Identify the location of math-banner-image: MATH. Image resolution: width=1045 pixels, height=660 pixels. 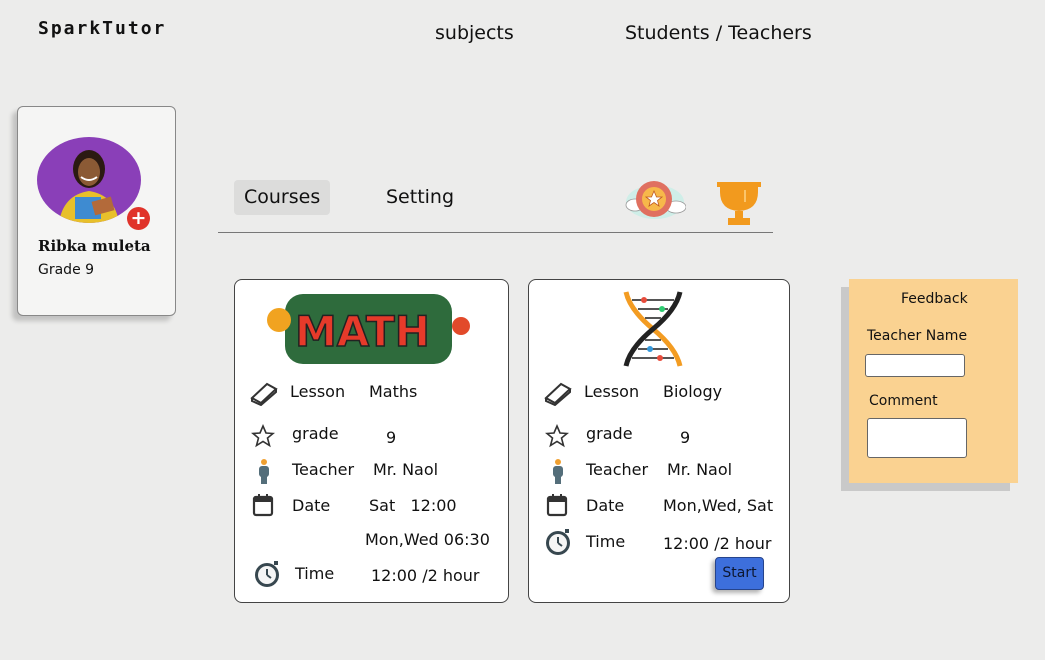
(368, 329).